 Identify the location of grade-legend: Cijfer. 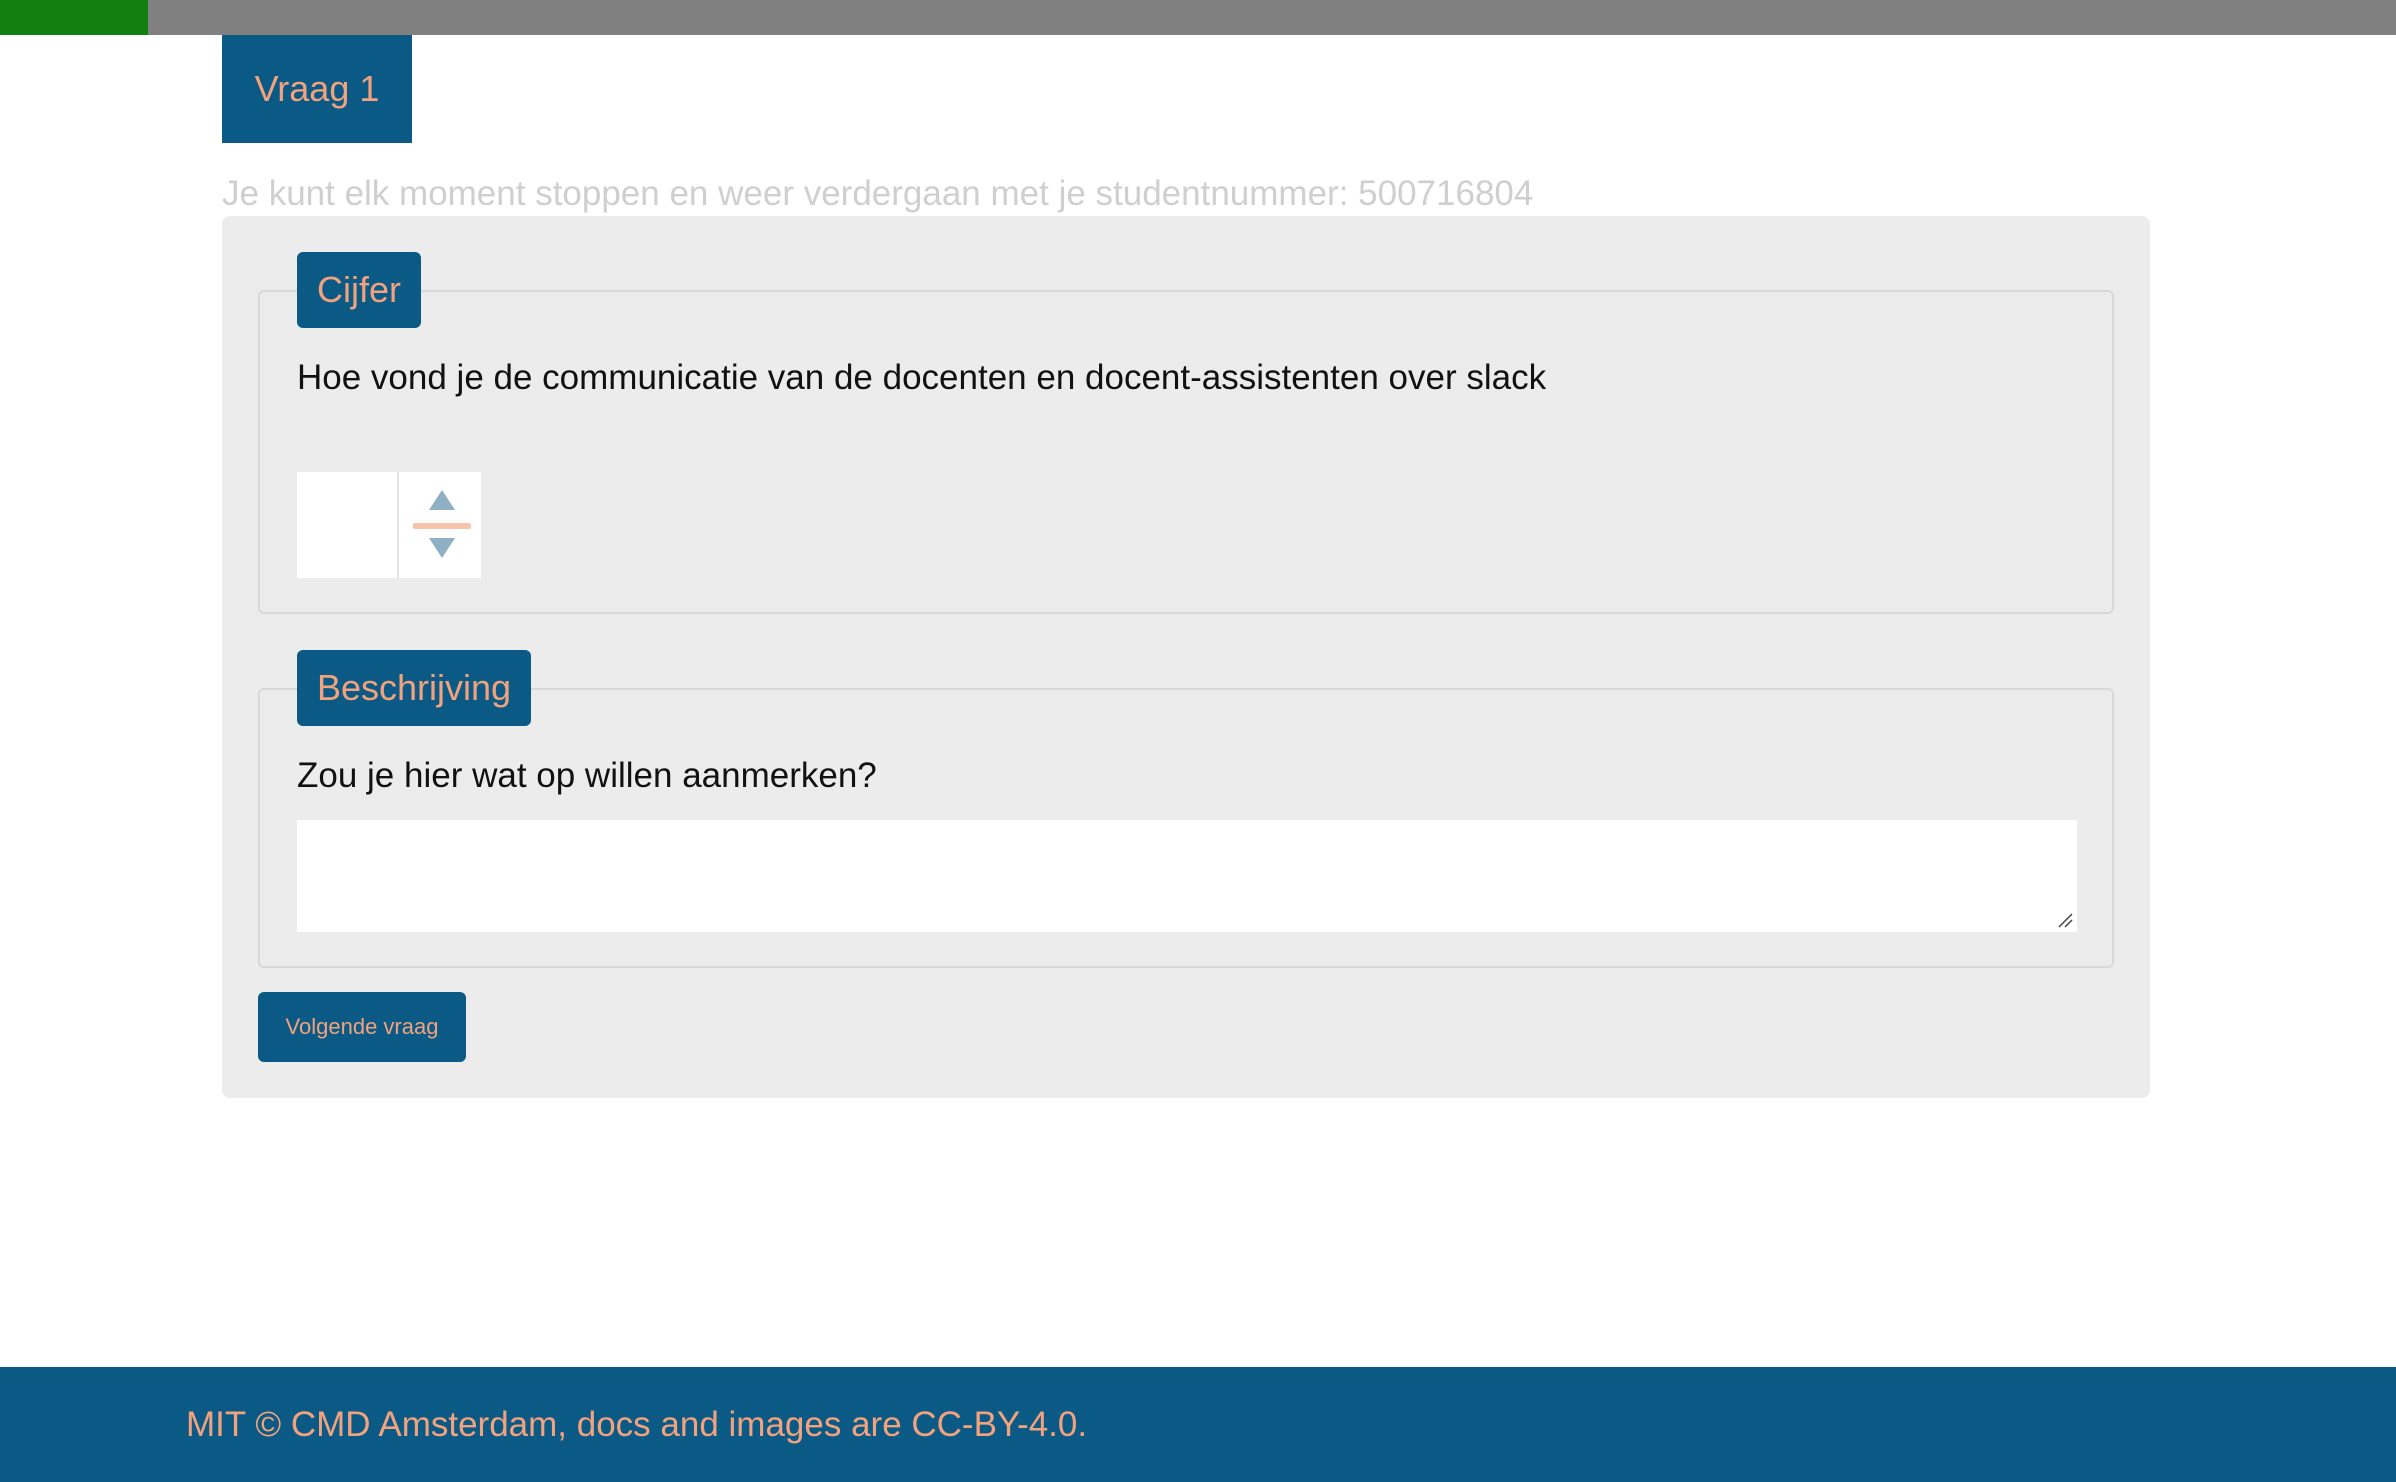
(359, 290).